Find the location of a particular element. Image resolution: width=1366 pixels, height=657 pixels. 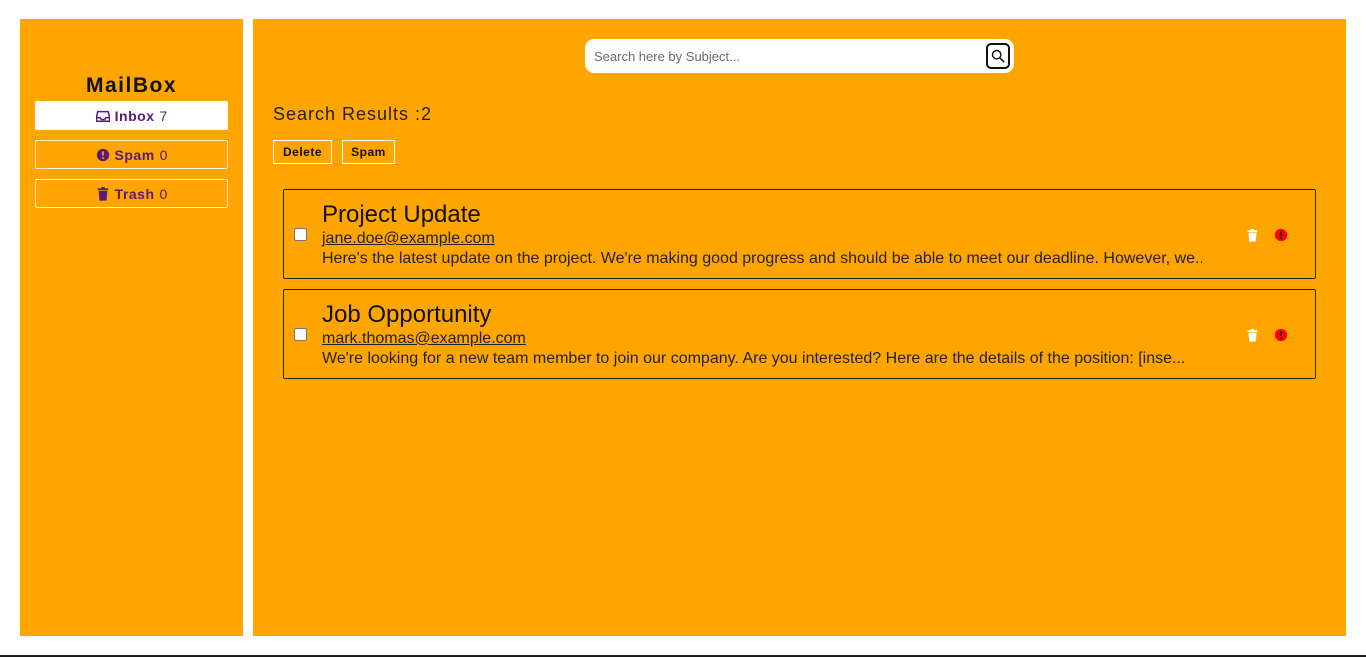

sidebar-item-inbox: Inbox 7 is located at coordinates (131, 115).